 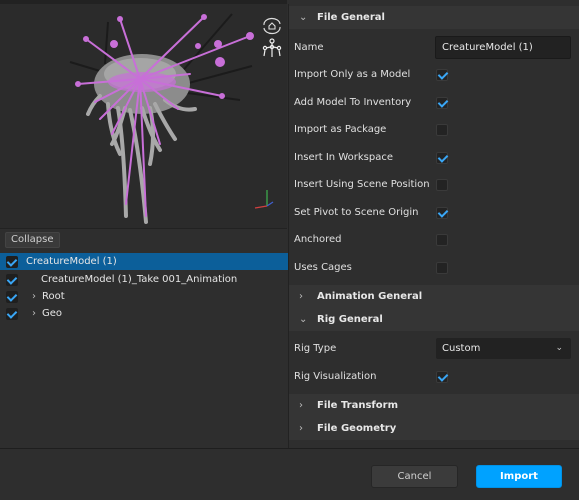 What do you see at coordinates (434, 376) in the screenshot?
I see `prop-row-rig-visualization: Rig Visualization` at bounding box center [434, 376].